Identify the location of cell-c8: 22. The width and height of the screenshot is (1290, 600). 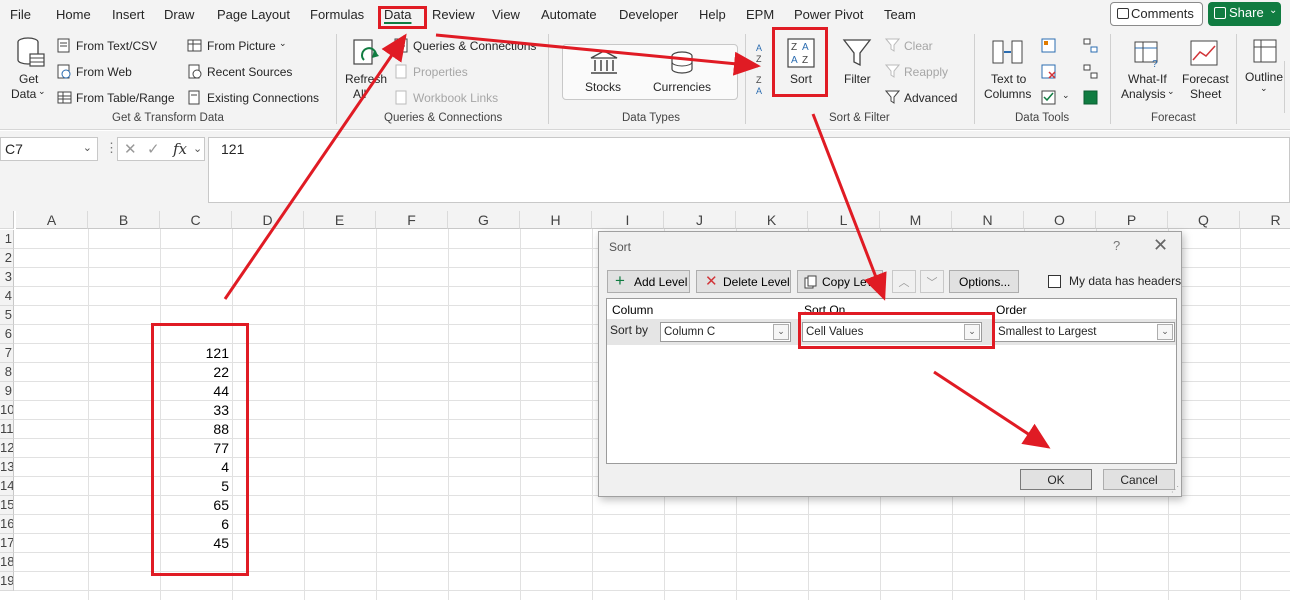
(196, 372).